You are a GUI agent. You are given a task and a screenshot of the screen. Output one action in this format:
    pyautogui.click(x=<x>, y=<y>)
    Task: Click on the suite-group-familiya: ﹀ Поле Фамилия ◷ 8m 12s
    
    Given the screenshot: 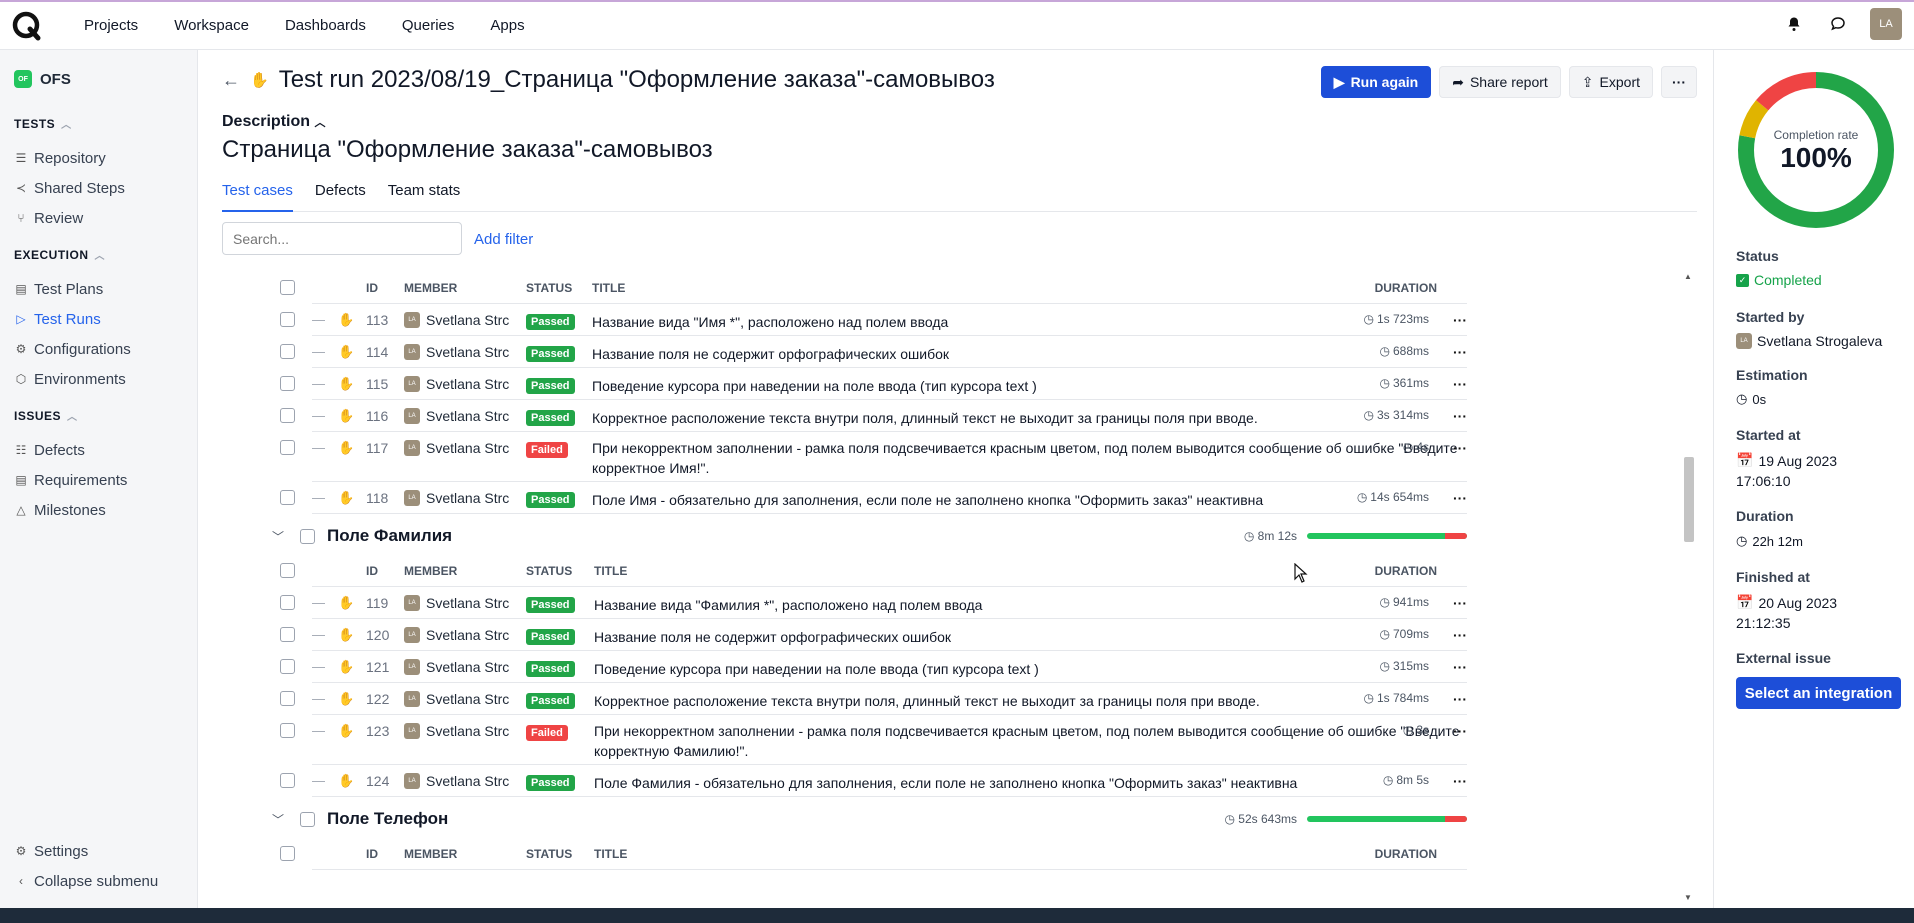 What is the action you would take?
    pyautogui.click(x=869, y=536)
    